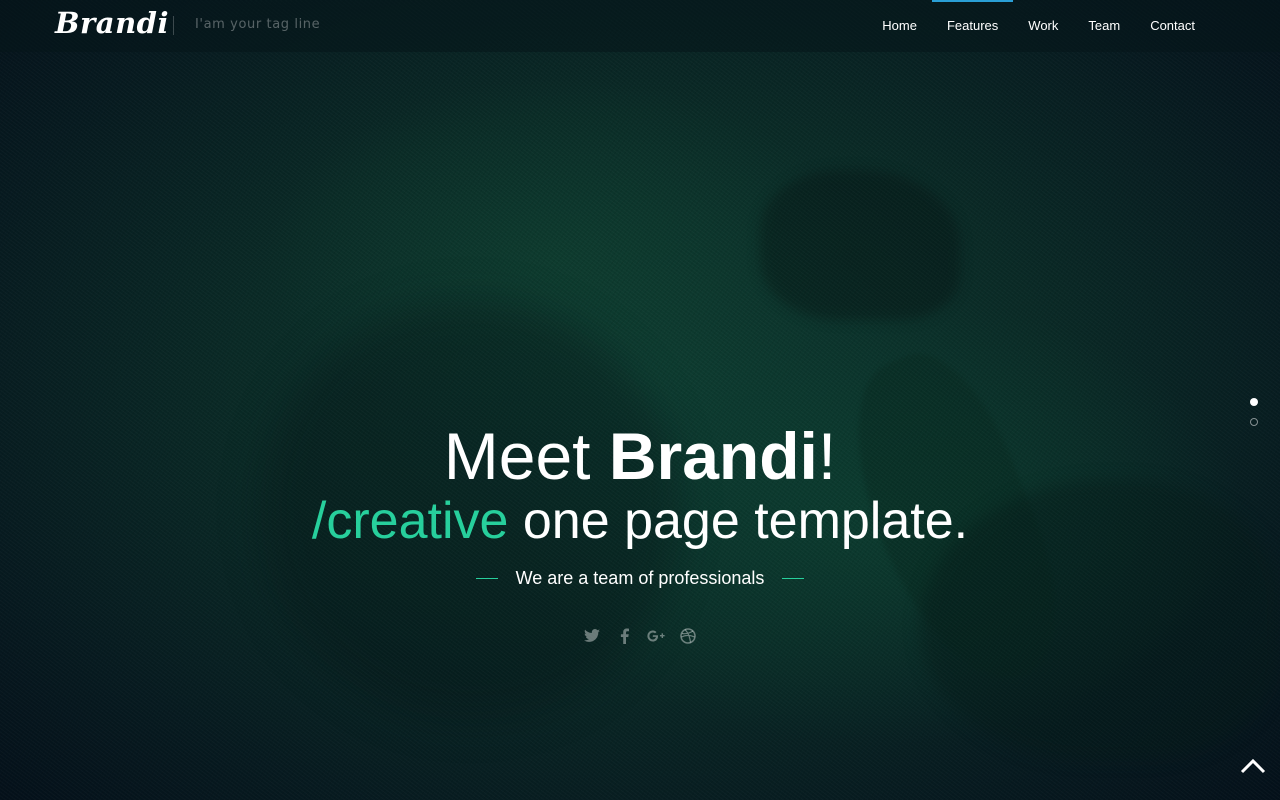 This screenshot has height=800, width=1280. I want to click on scroll-top-button, so click(1253, 766).